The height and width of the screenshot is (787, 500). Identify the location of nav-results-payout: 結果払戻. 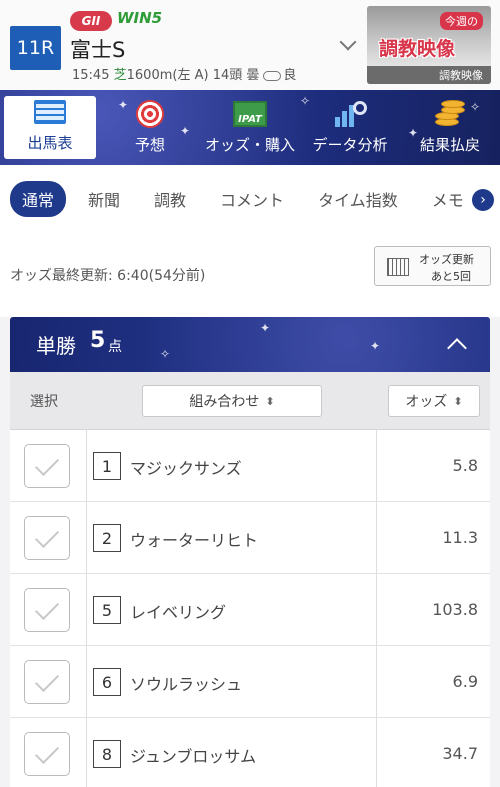
(450, 127).